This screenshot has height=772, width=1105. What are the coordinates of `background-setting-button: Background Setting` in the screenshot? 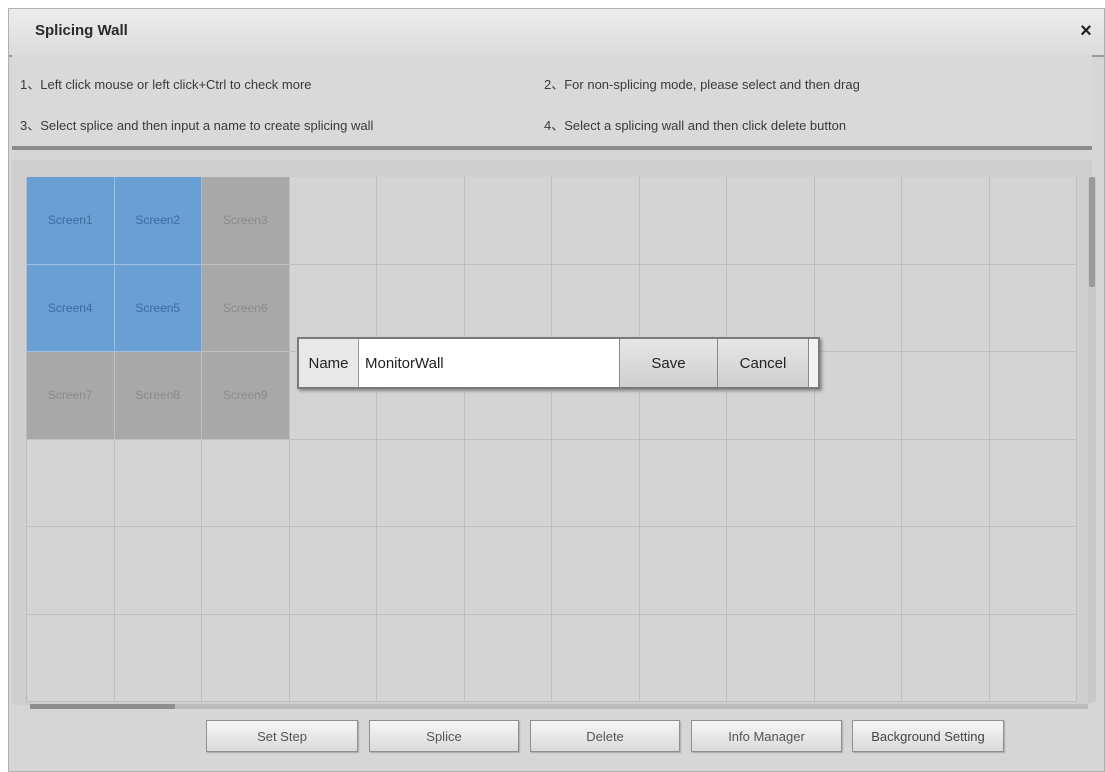 It's located at (928, 736).